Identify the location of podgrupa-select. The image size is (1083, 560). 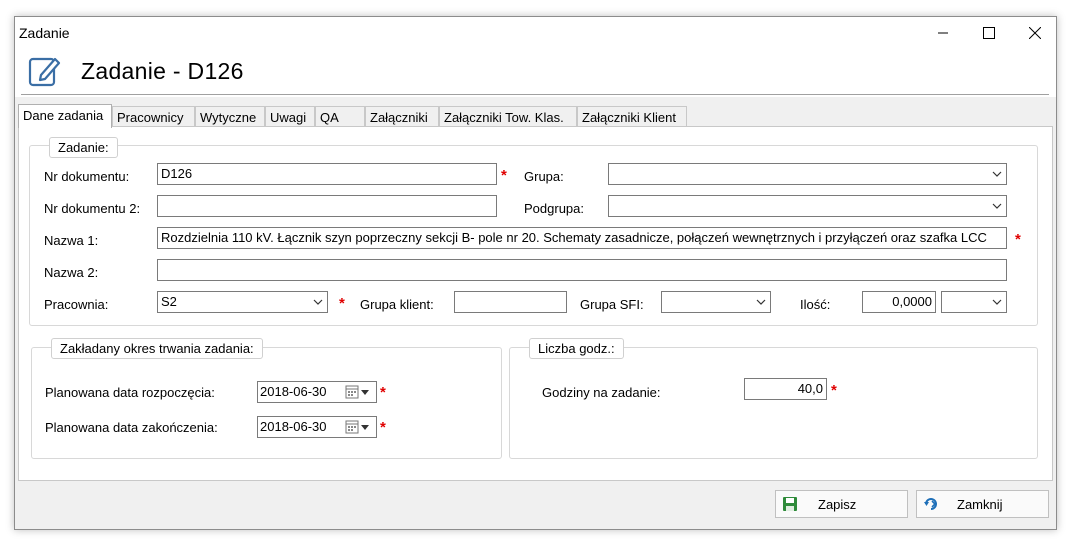
(807, 206).